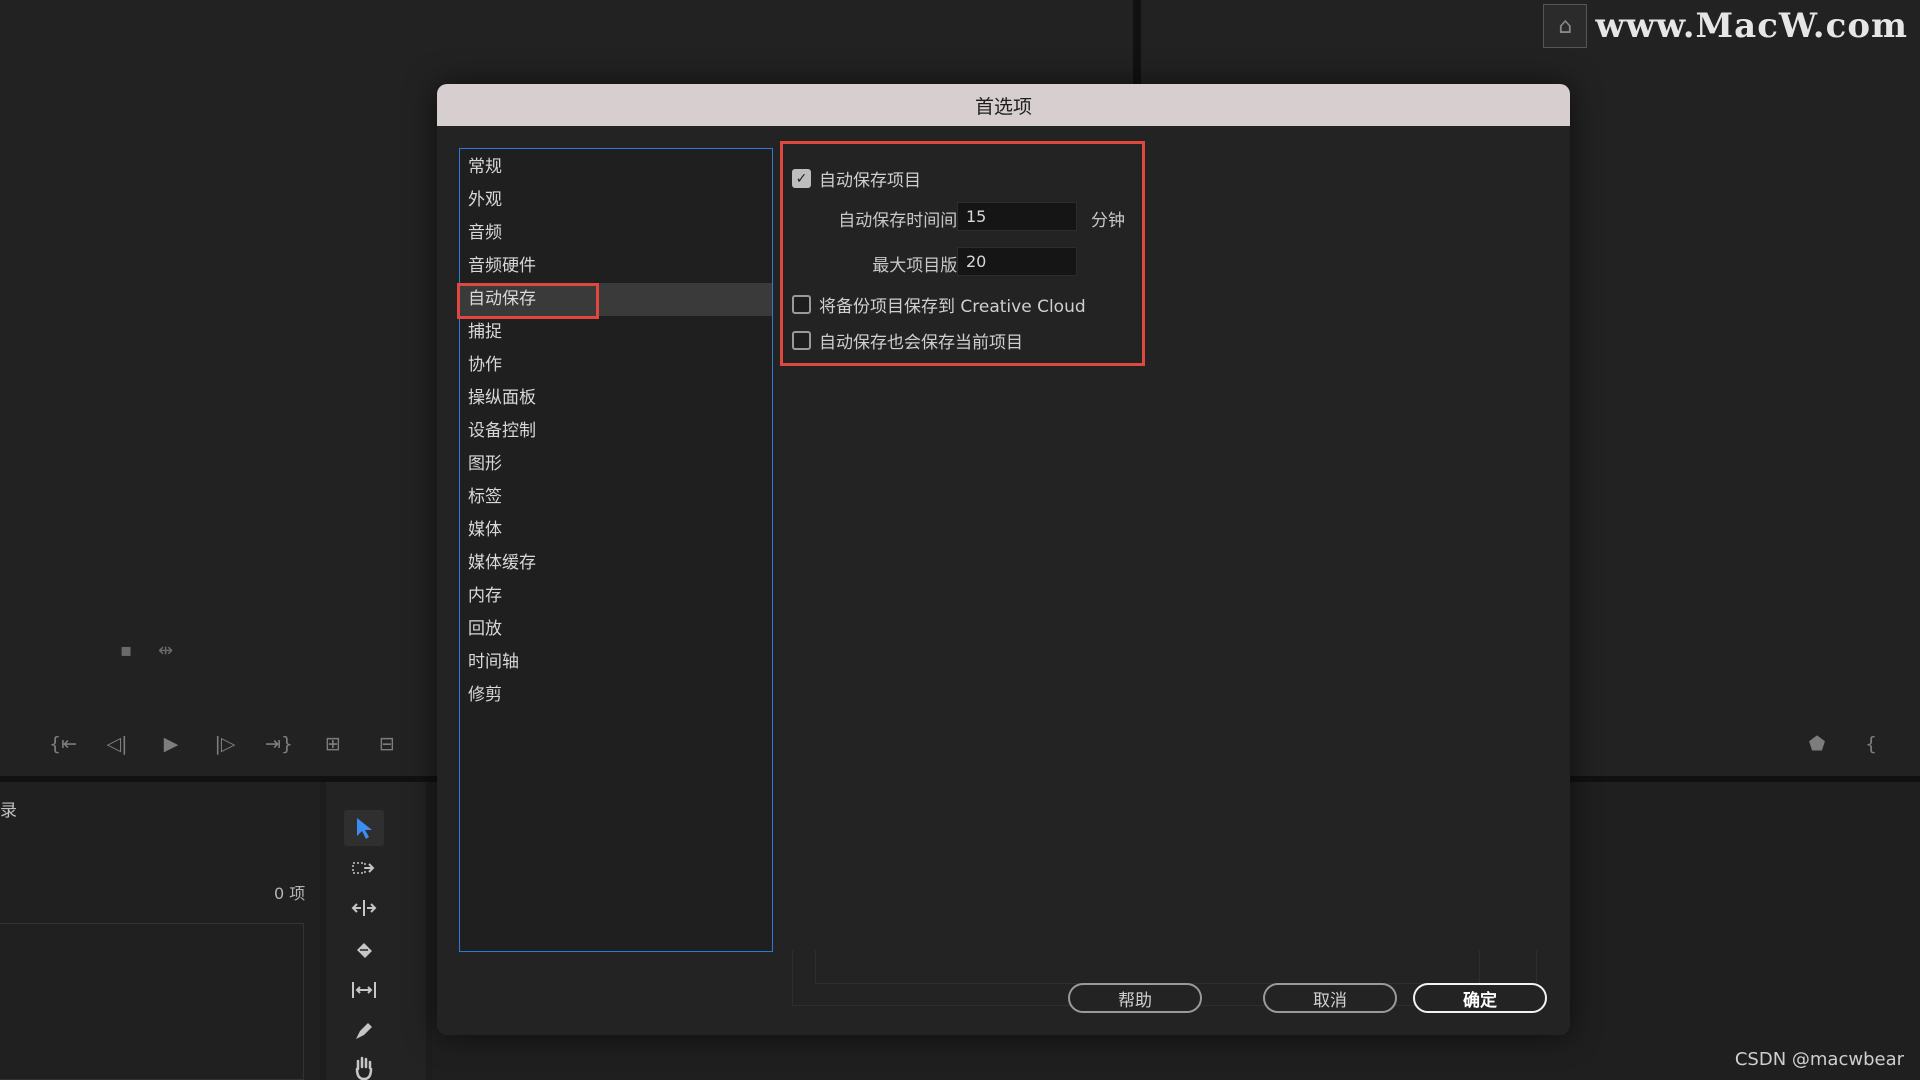 This screenshot has height=1080, width=1920. I want to click on bracket-out-icon: }, so click(1909, 744).